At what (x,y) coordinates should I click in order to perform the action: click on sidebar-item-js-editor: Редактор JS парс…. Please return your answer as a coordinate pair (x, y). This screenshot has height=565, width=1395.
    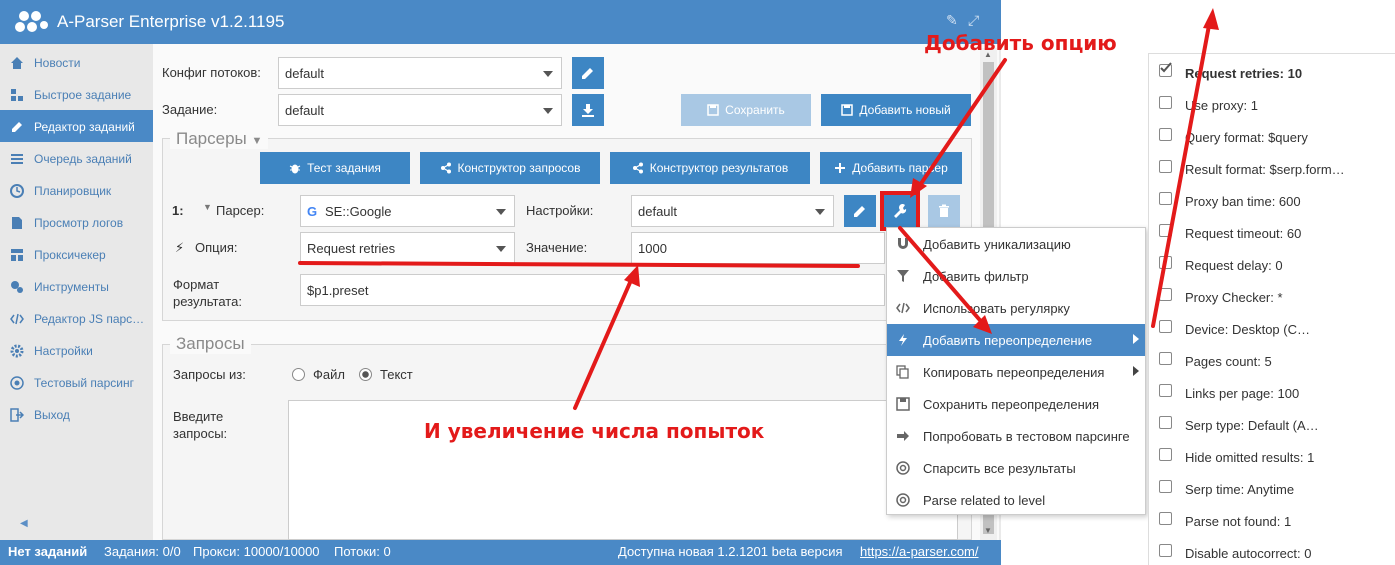
    Looking at the image, I should click on (76, 318).